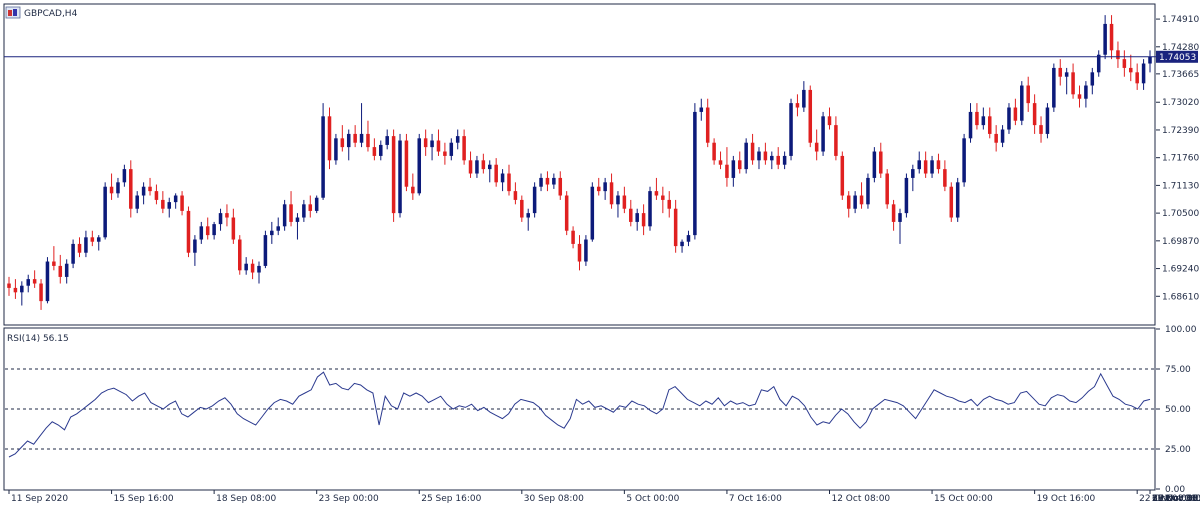 This screenshot has height=510, width=1200. Describe the element at coordinates (1180, 103) in the screenshot. I see `price-tick-label: 1.73020` at that location.